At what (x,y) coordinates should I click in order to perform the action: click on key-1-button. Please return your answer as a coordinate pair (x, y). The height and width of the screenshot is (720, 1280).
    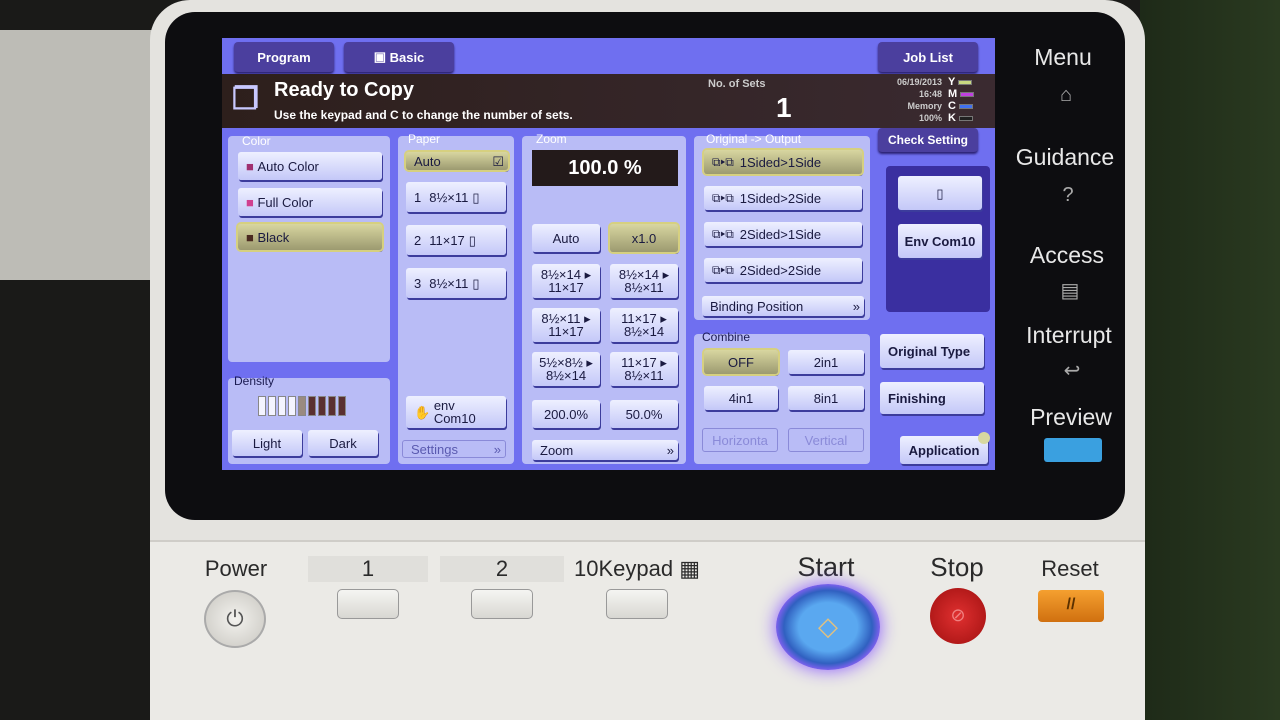
    Looking at the image, I should click on (368, 604).